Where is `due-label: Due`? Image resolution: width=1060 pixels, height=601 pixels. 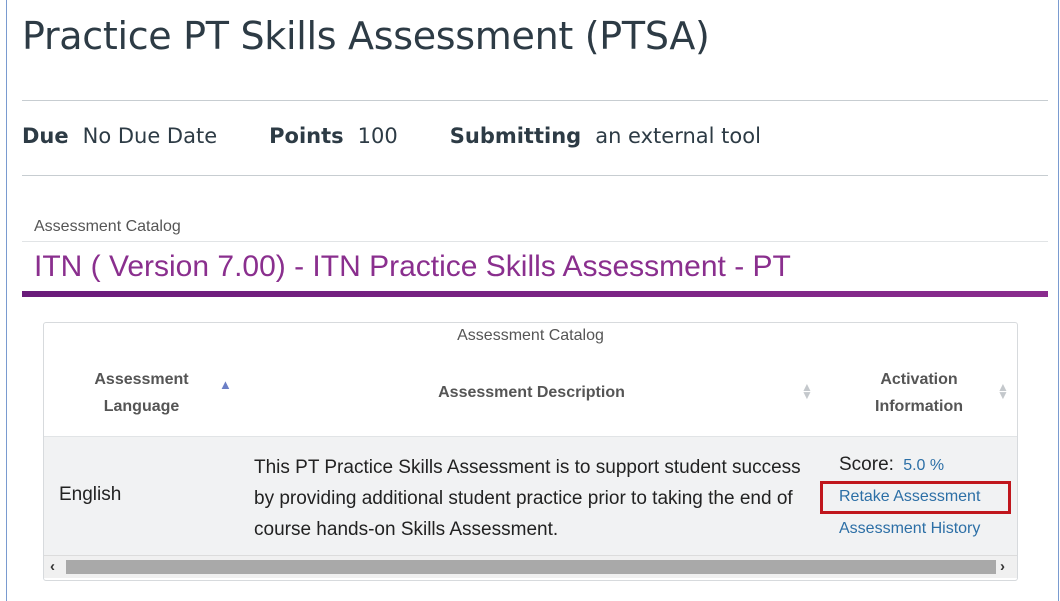
due-label: Due is located at coordinates (45, 136).